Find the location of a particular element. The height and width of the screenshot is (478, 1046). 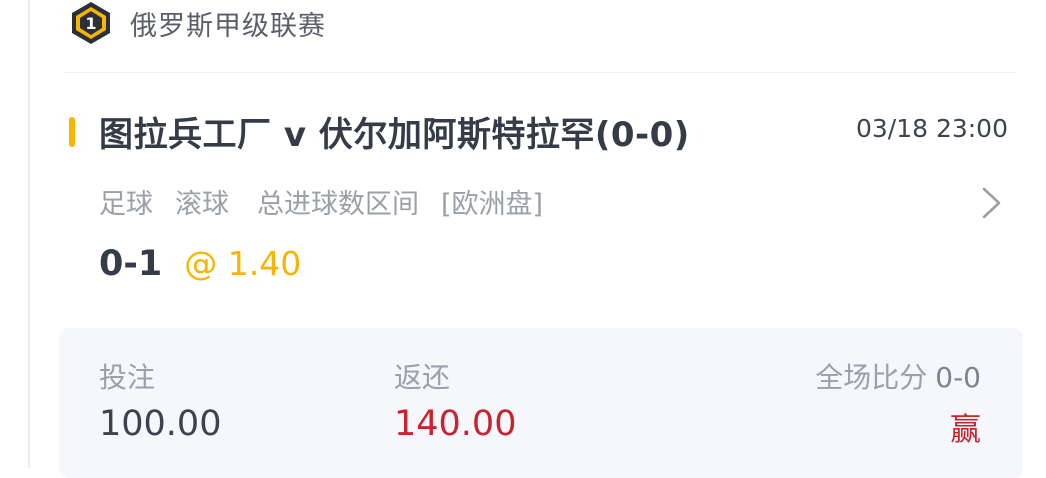

divider is located at coordinates (540, 72).